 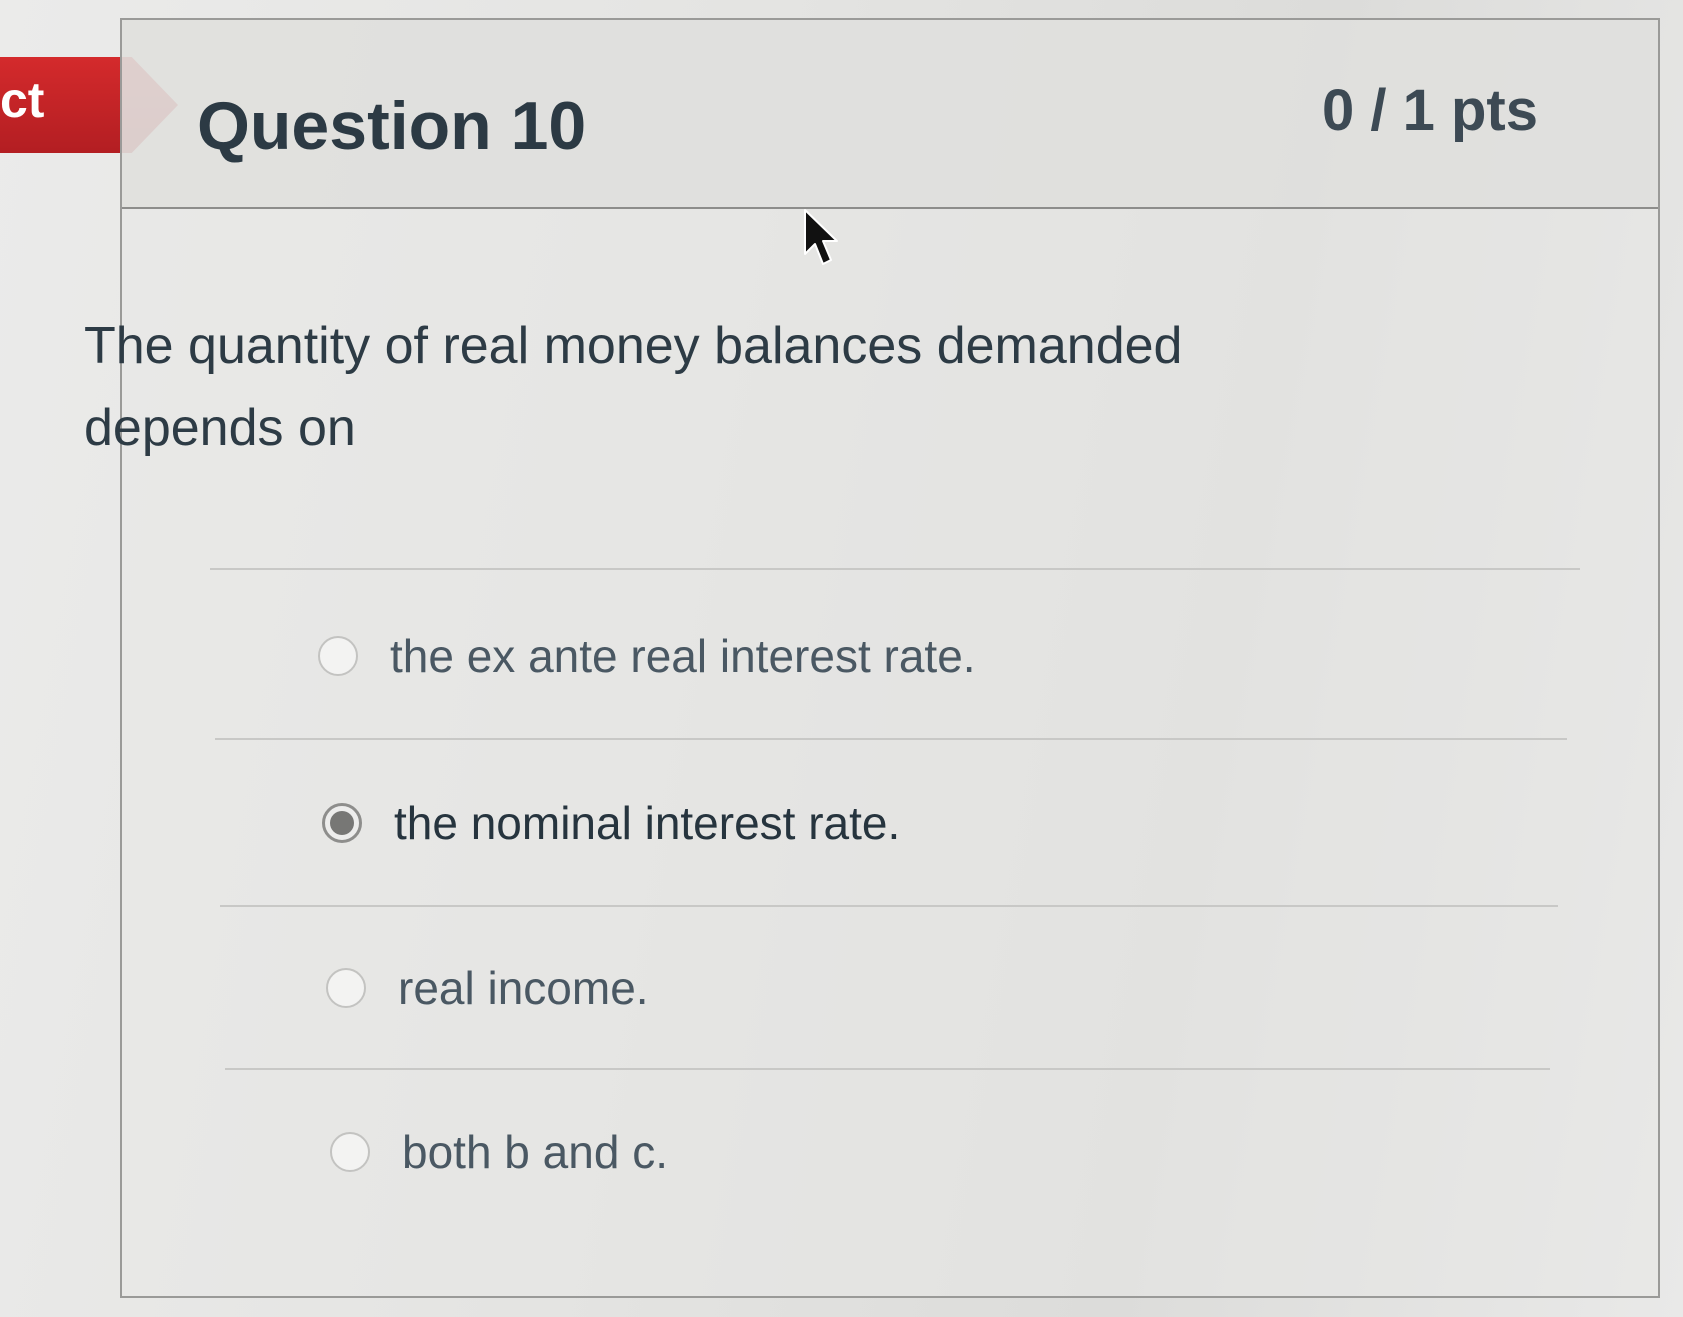 What do you see at coordinates (1430, 110) in the screenshot?
I see `question-points: 0 / 1 pts` at bounding box center [1430, 110].